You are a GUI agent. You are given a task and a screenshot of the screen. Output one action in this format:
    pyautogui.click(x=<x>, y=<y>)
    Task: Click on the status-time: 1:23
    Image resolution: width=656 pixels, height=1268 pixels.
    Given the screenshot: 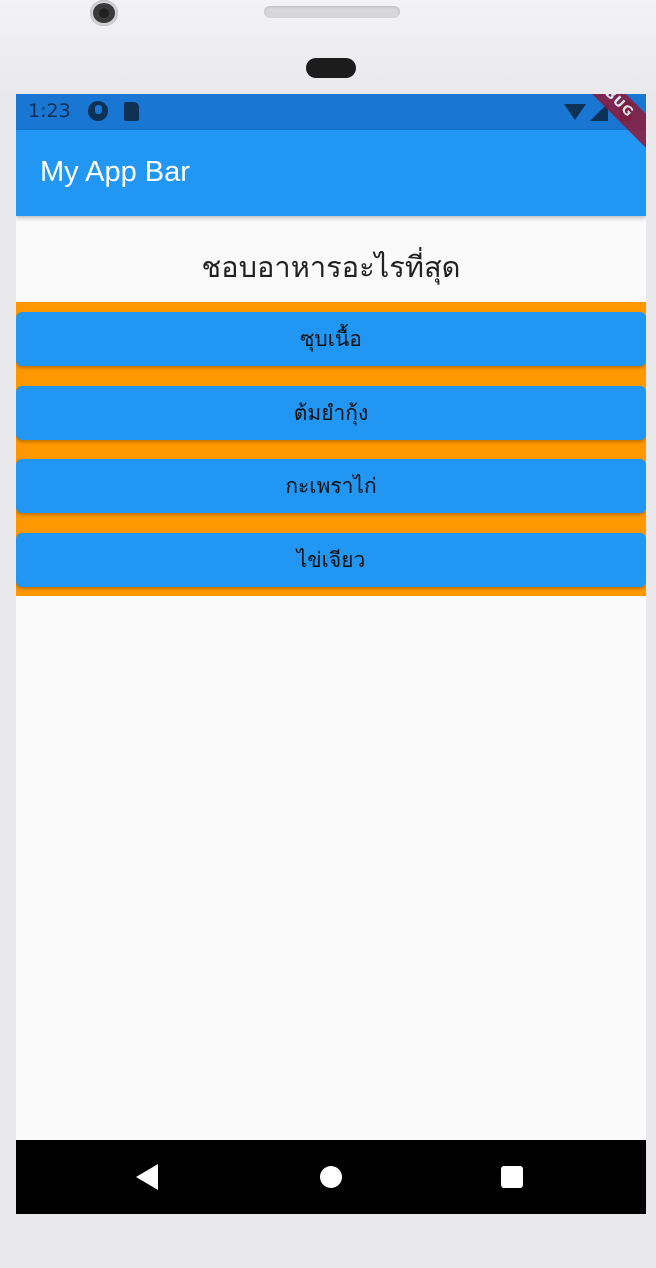 What is the action you would take?
    pyautogui.click(x=49, y=111)
    